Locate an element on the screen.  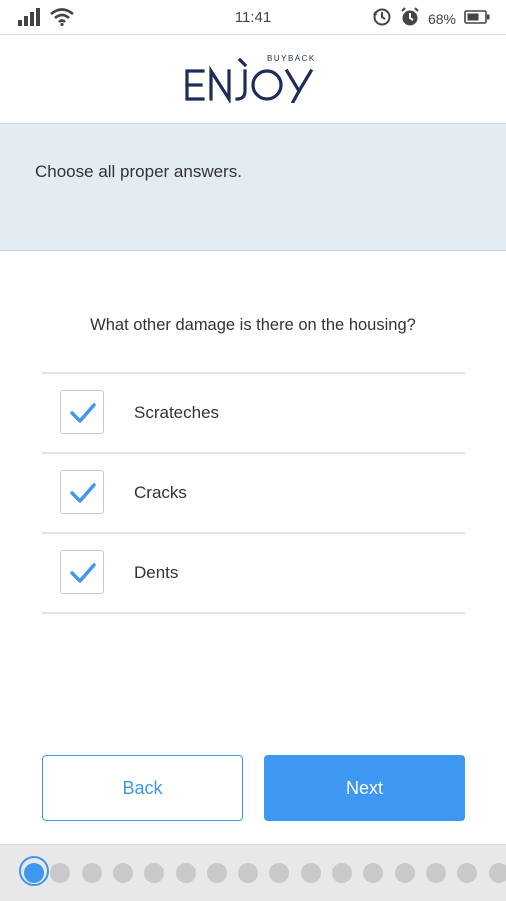
logo-subtext: BUYBACK is located at coordinates (291, 58).